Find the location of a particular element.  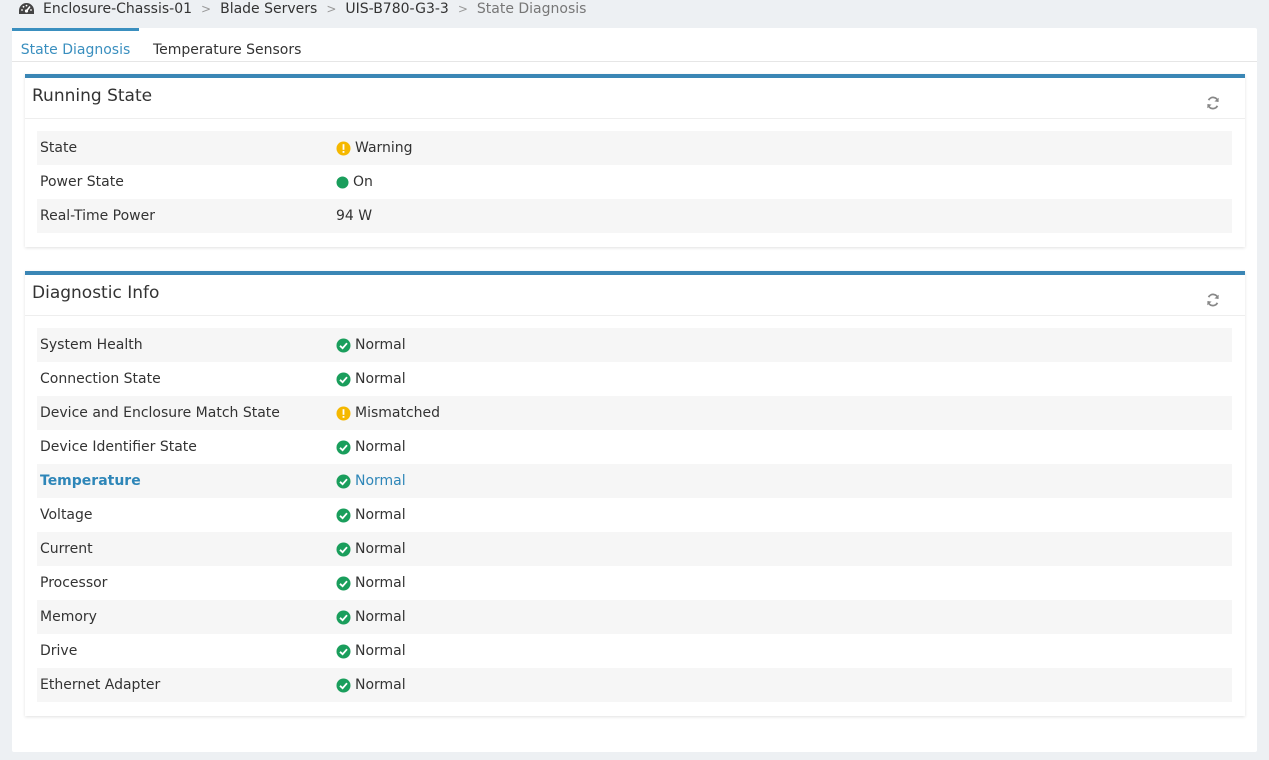

row-label: Real-Time Power is located at coordinates (97, 216).